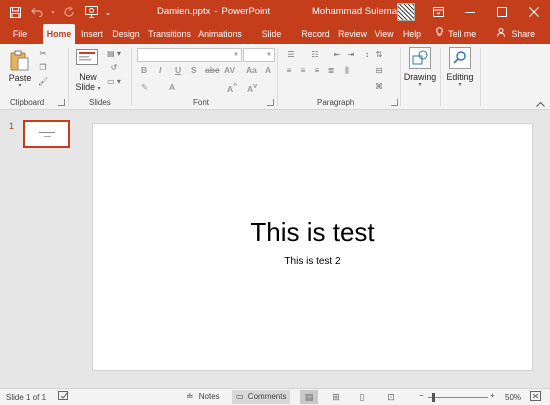  I want to click on clear-formatting-icon: A, so click(268, 70).